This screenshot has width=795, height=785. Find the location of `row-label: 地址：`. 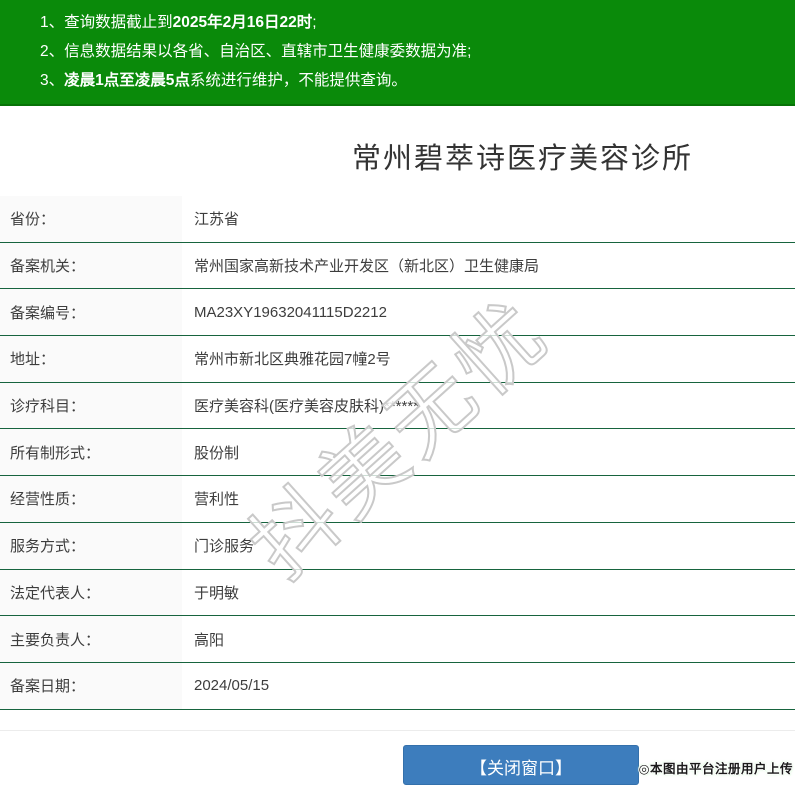

row-label: 地址： is located at coordinates (91, 359).